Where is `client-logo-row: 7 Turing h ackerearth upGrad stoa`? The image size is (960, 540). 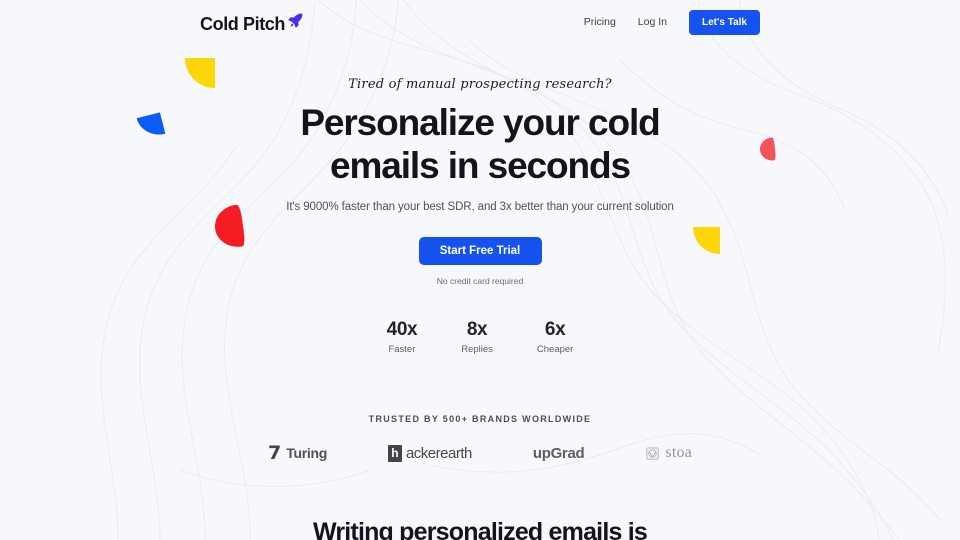
client-logo-row: 7 Turing h ackerearth upGrad stoa is located at coordinates (480, 452).